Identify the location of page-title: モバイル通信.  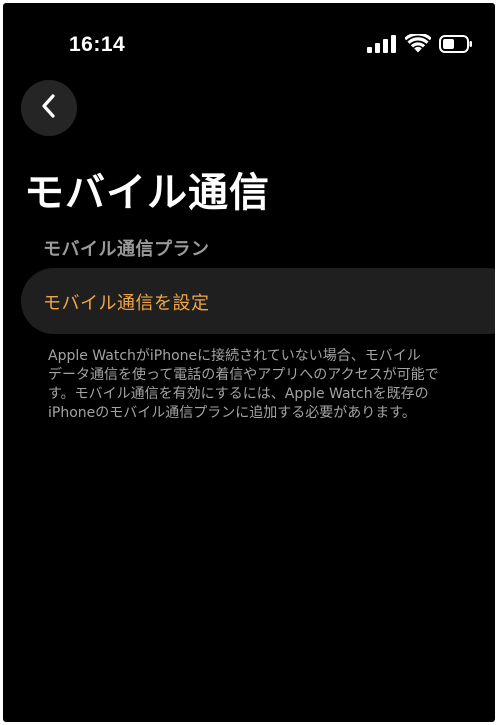
(147, 193).